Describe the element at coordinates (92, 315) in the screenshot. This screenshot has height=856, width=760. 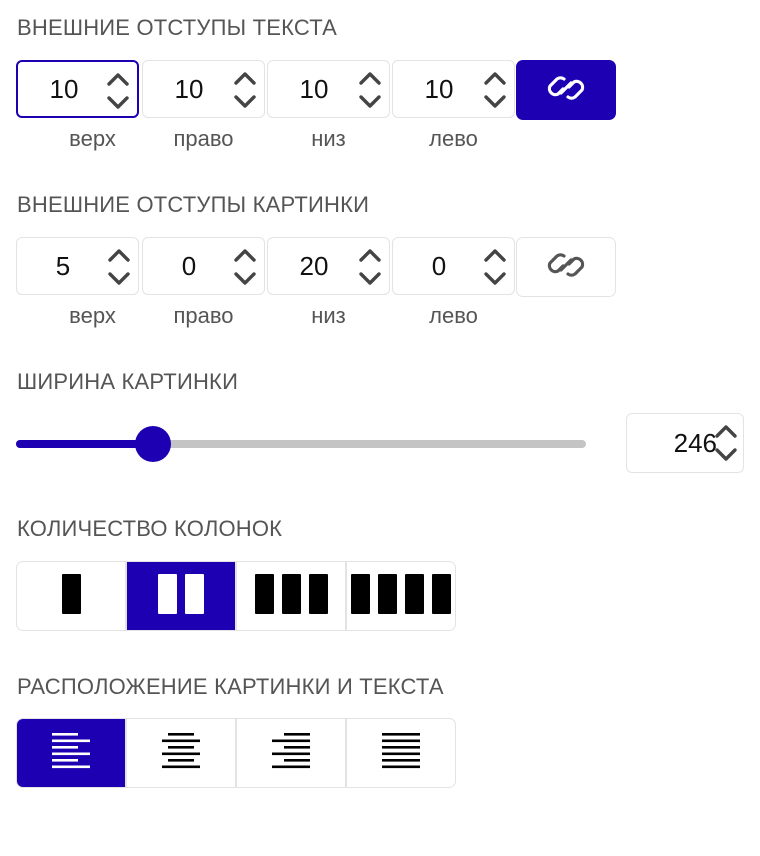
I see `image-margin-top-label: верх` at that location.